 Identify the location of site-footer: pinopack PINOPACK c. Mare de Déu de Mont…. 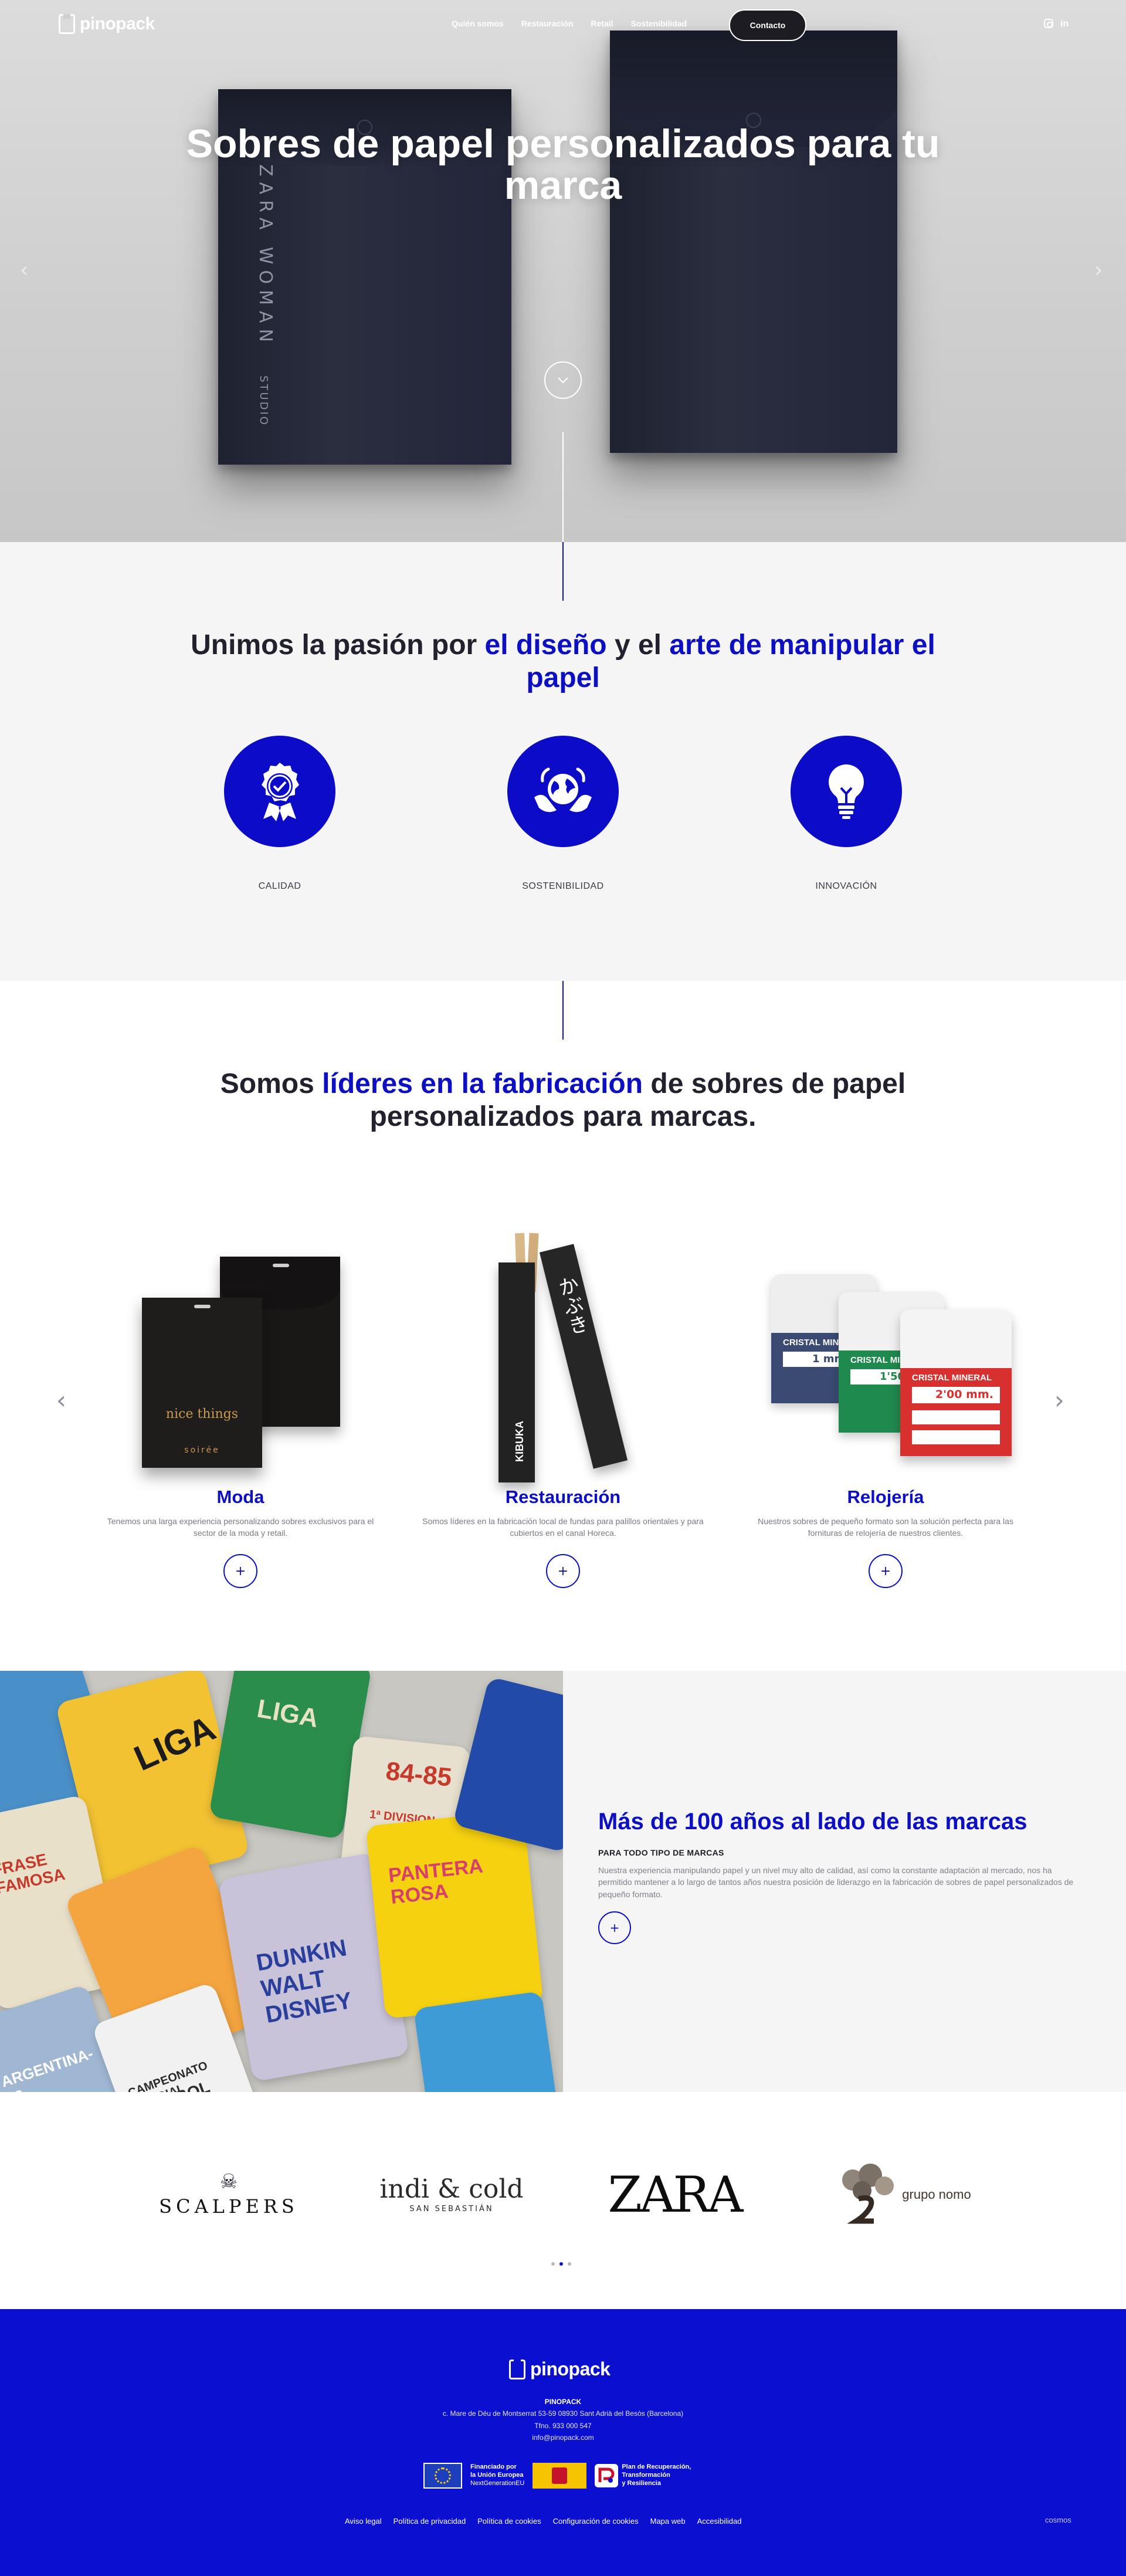
(563, 2442).